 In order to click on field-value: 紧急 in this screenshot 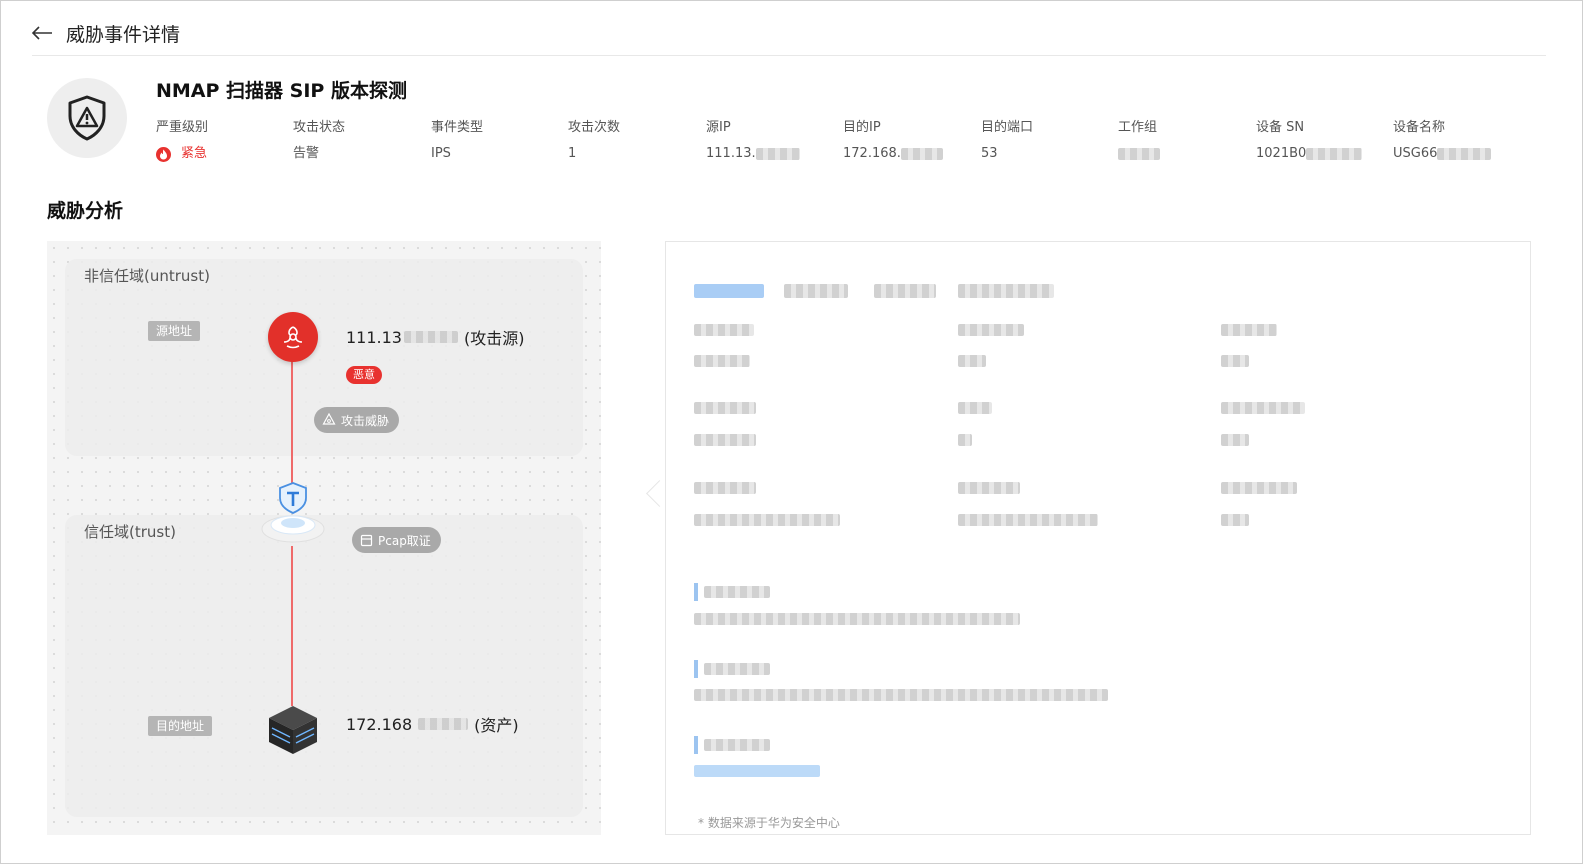, I will do `click(194, 153)`.